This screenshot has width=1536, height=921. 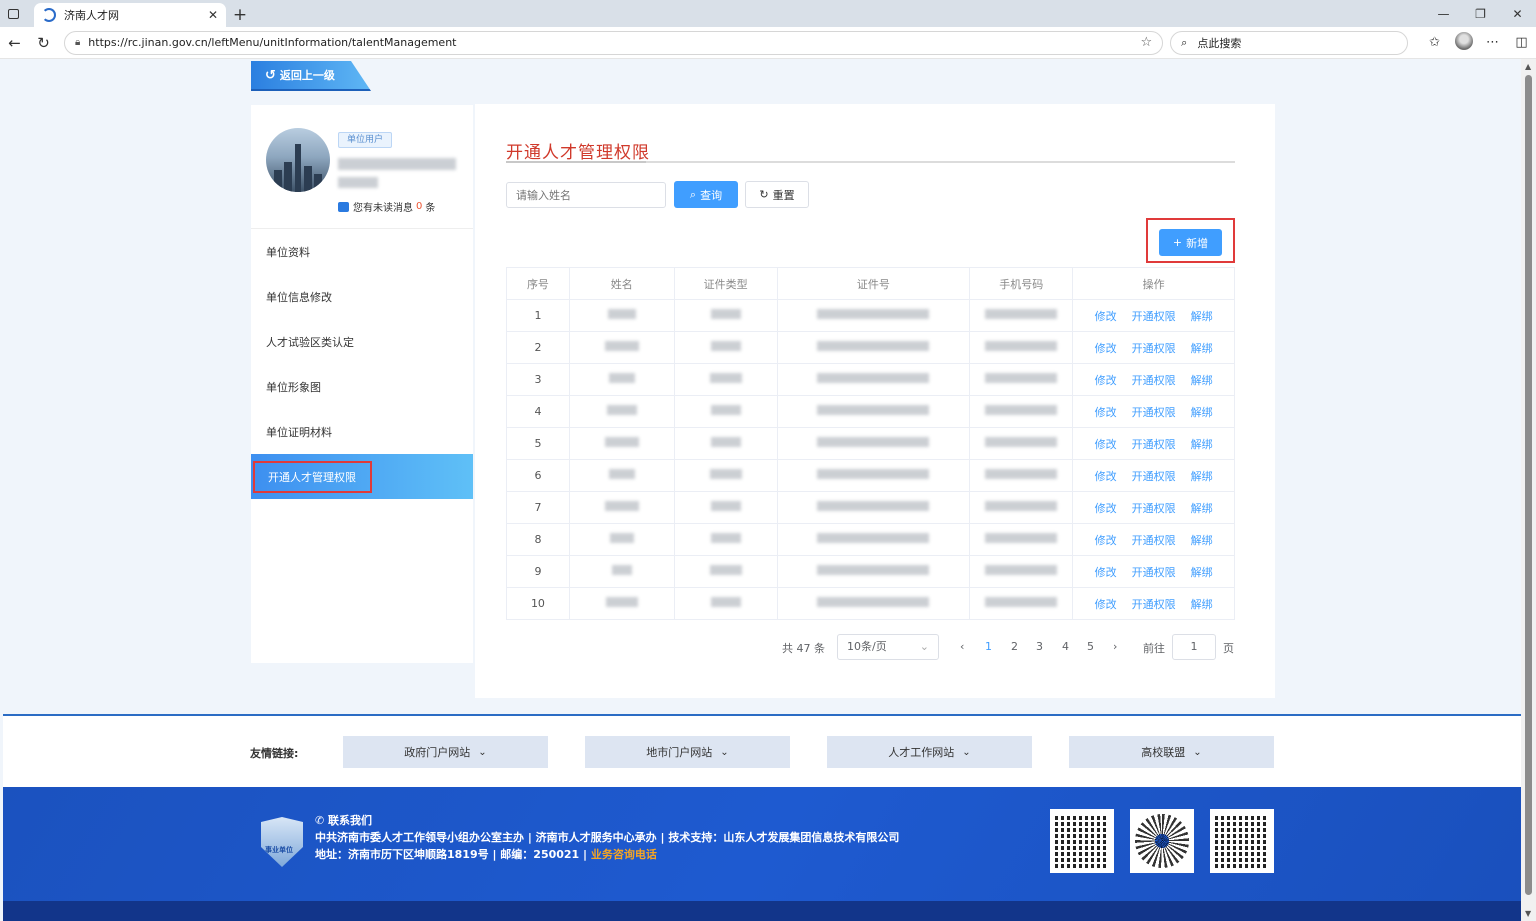 I want to click on page-3: 3, so click(x=1039, y=646).